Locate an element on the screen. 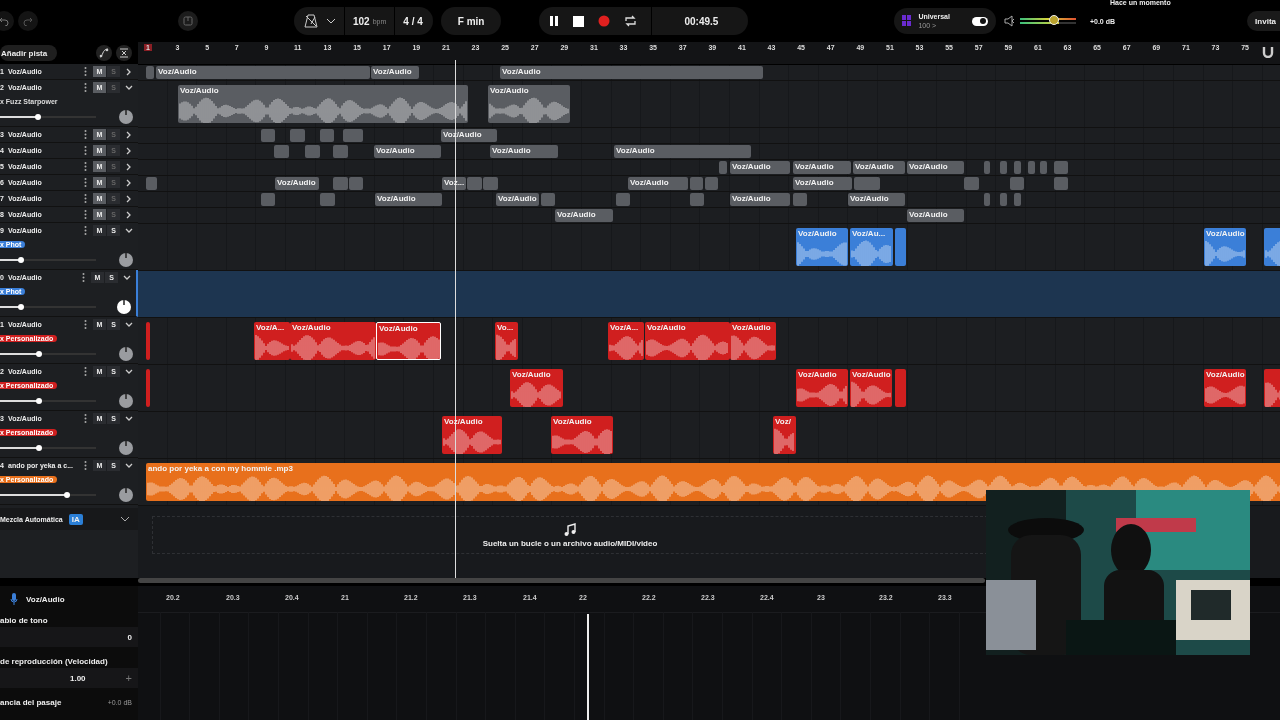 The height and width of the screenshot is (720, 1280). metronome-icon is located at coordinates (311, 21).